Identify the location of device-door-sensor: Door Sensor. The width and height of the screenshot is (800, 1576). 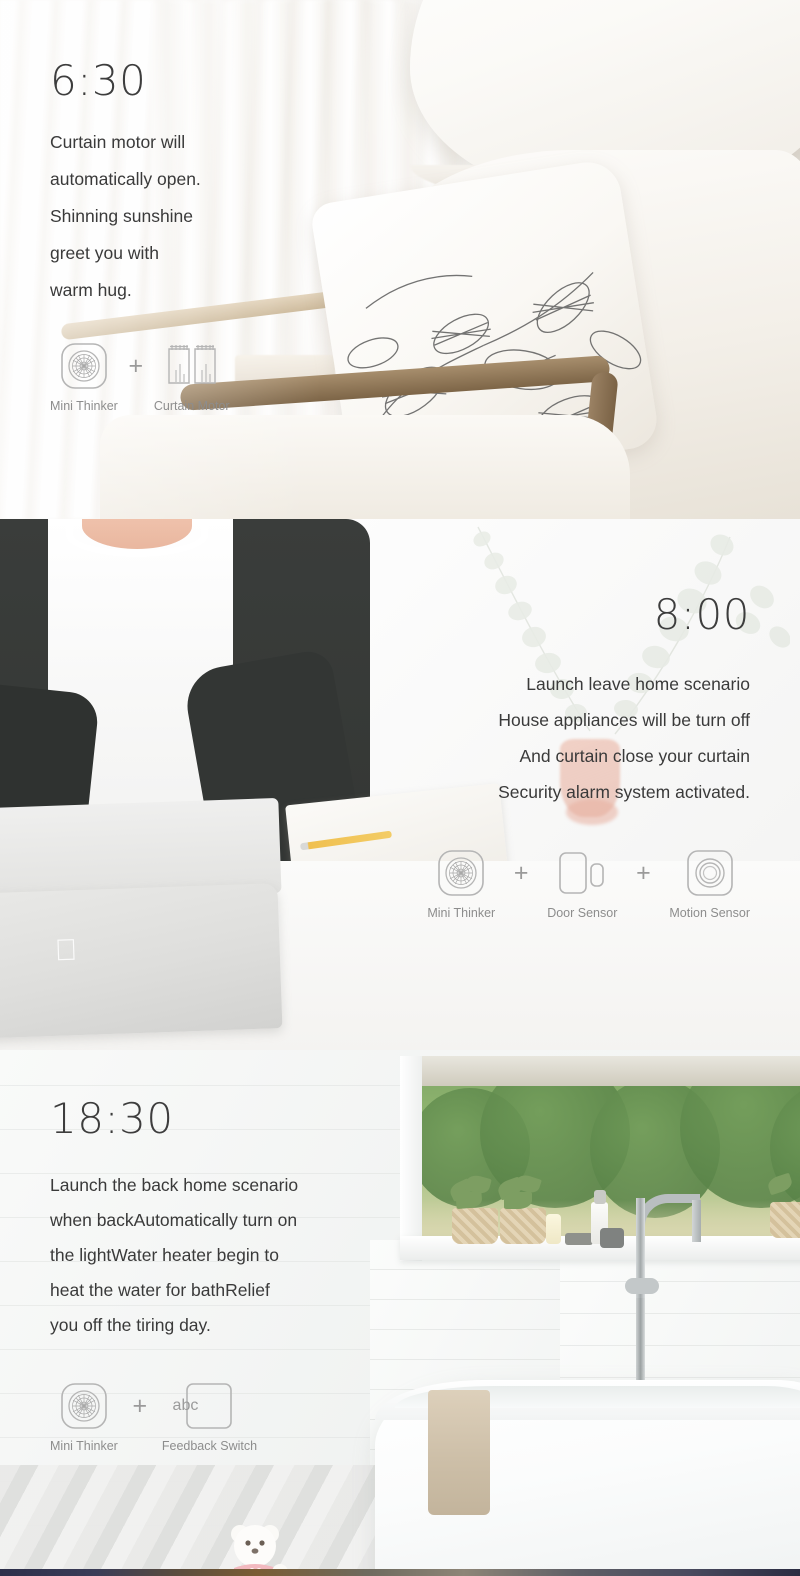
(582, 884).